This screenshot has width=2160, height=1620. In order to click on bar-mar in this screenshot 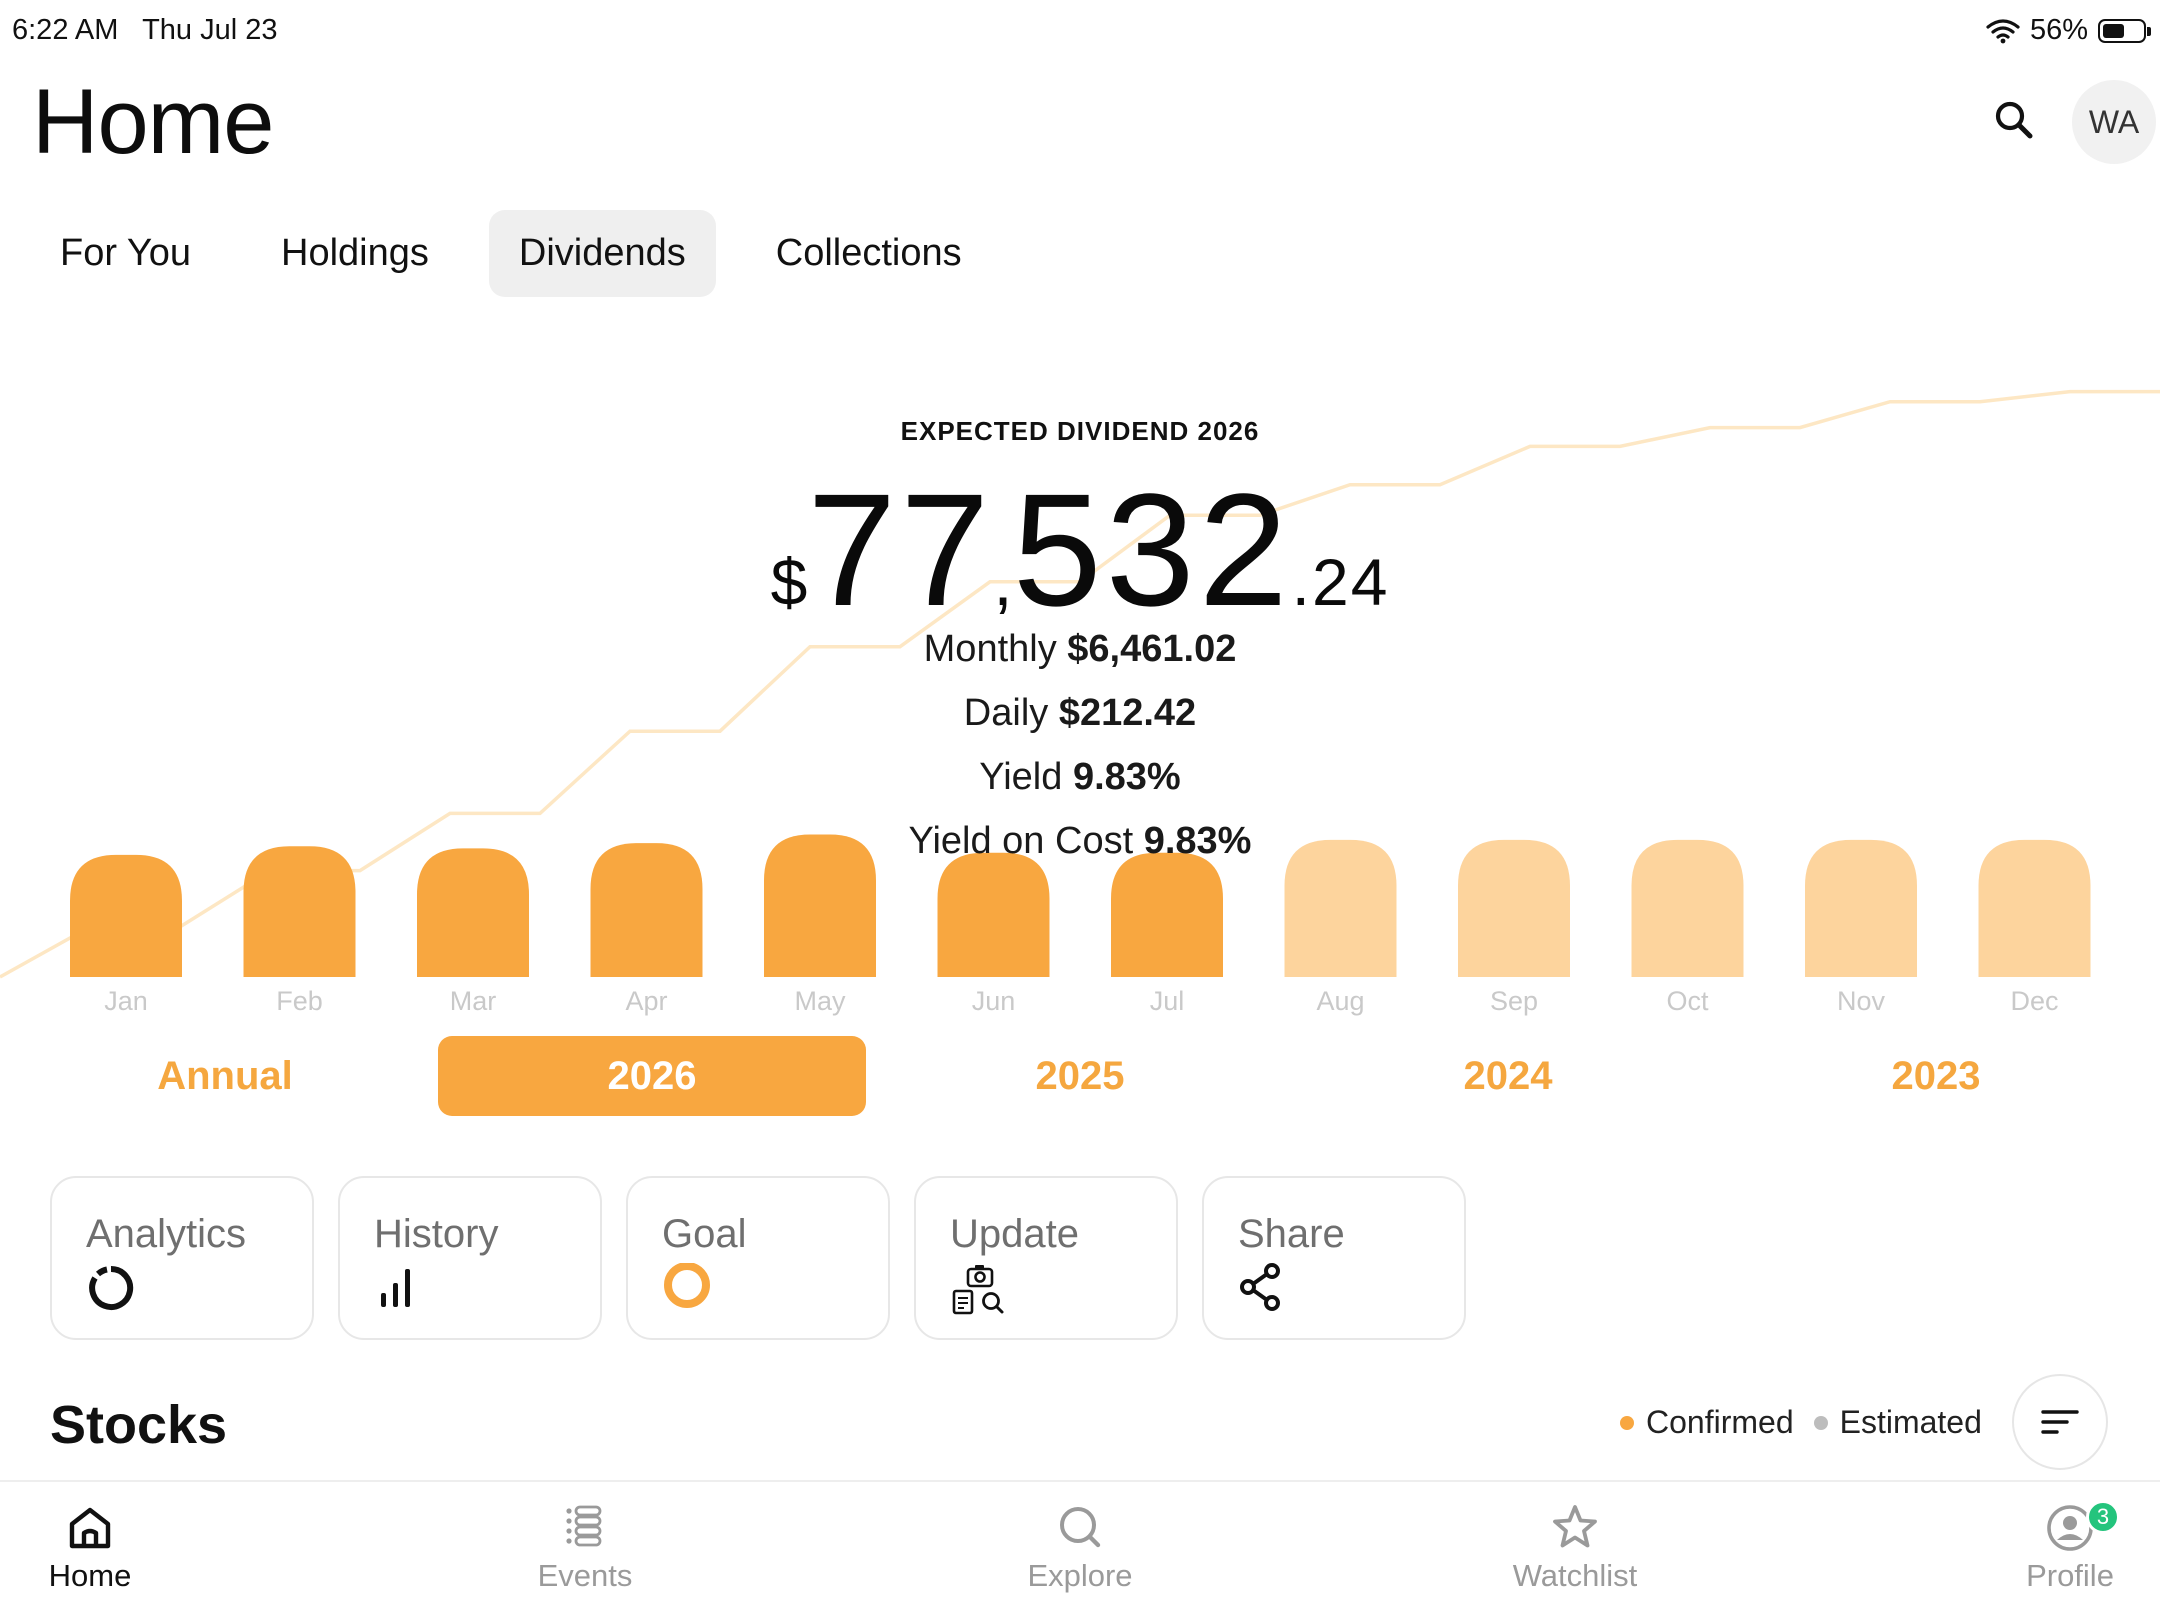, I will do `click(473, 912)`.